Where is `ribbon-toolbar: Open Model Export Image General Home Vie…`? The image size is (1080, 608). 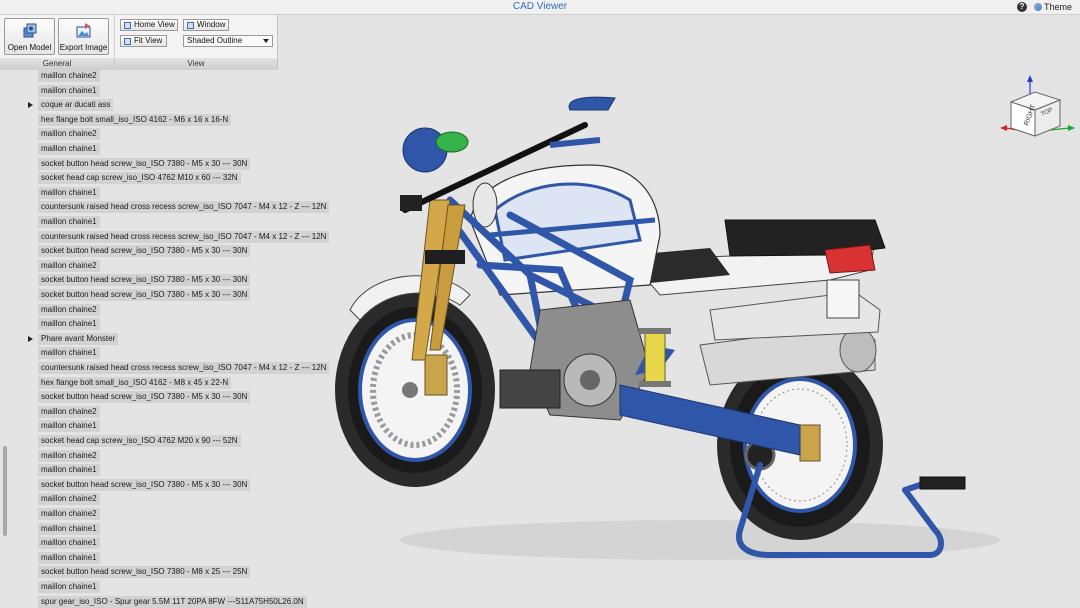
ribbon-toolbar: Open Model Export Image General Home Vie… is located at coordinates (139, 42).